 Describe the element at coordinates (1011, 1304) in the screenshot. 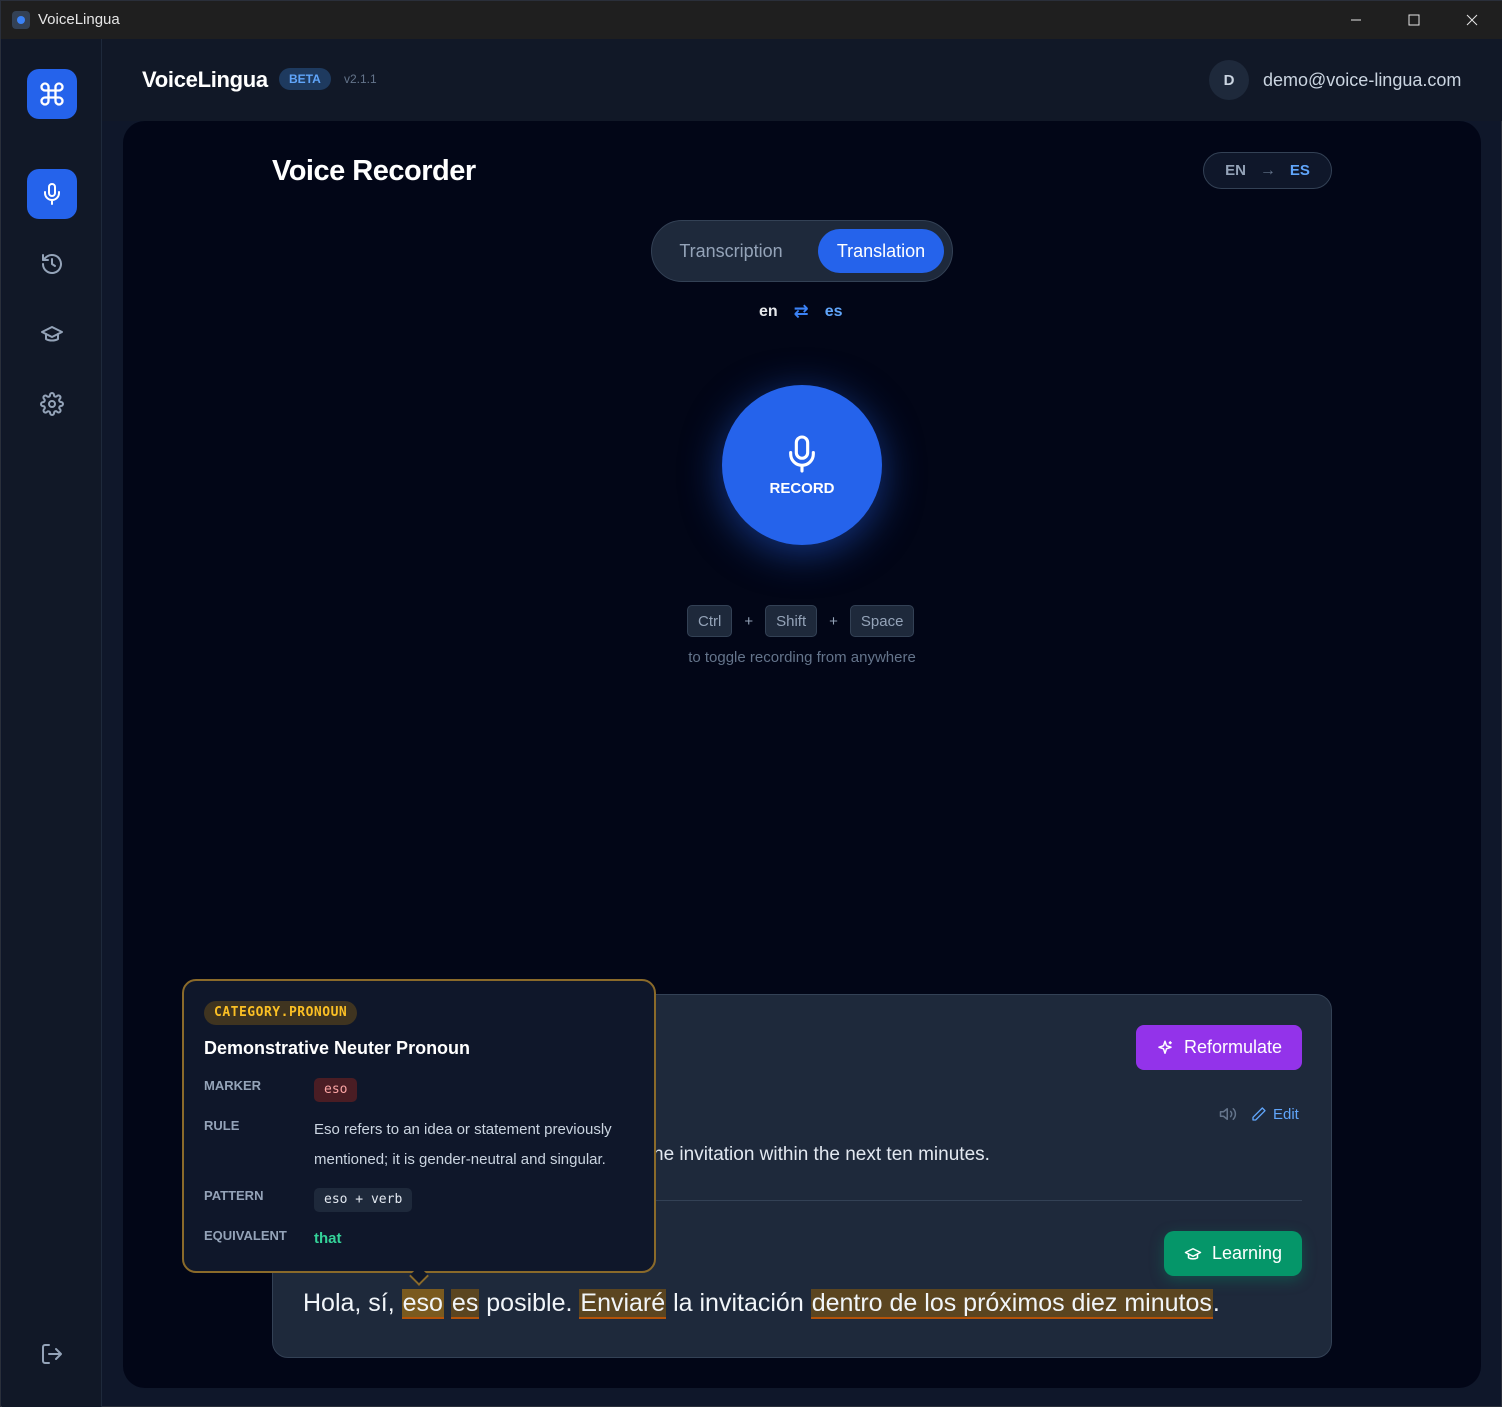

I see `highlight-dentro-de: dentro de los próximos diez minutos` at that location.